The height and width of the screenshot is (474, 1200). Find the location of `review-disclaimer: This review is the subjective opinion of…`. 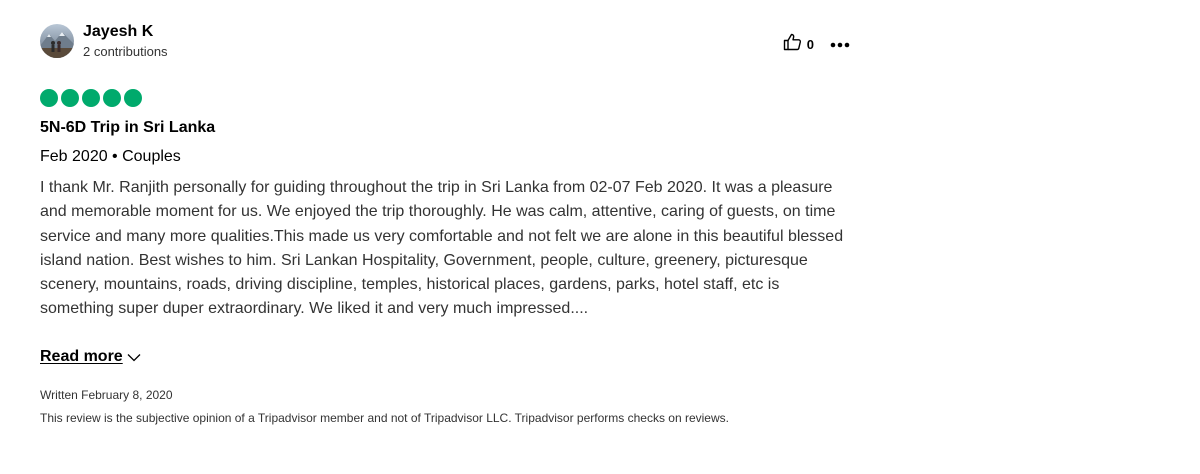

review-disclaimer: This review is the subjective opinion of… is located at coordinates (384, 418).